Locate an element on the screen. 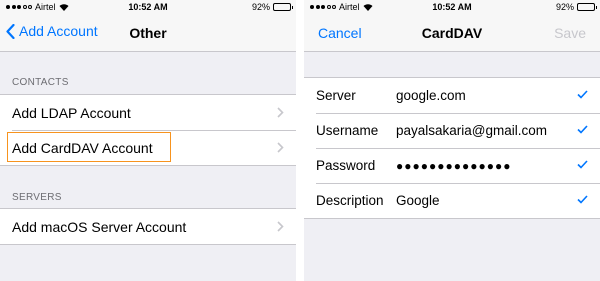 This screenshot has height=281, width=600. server-label: Server is located at coordinates (336, 95).